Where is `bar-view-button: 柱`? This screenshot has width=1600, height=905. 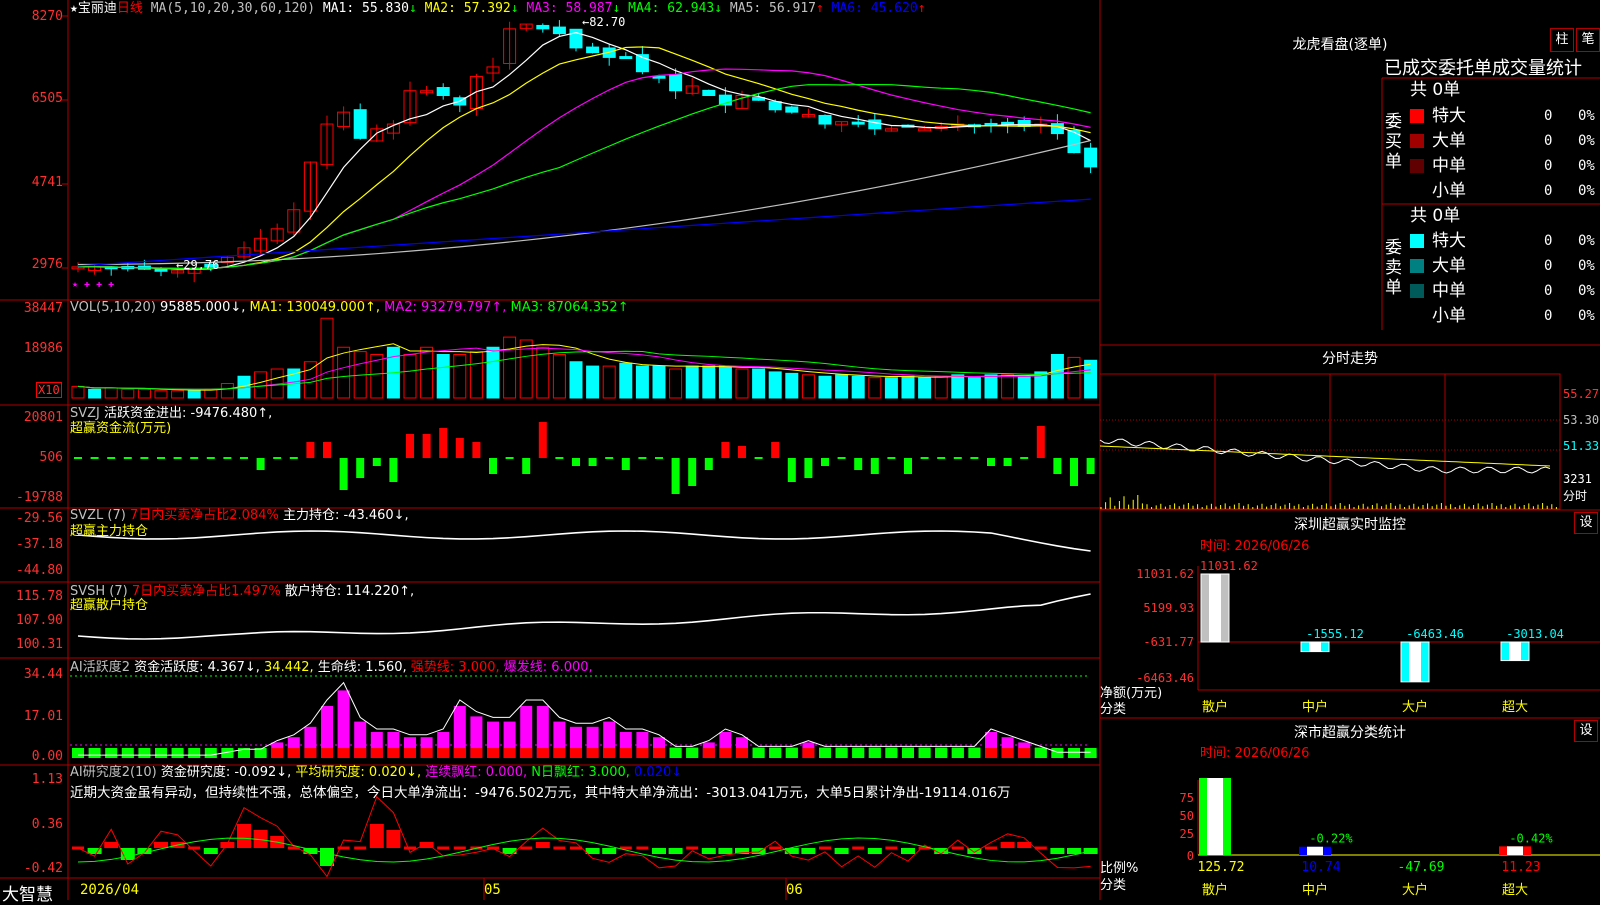 bar-view-button: 柱 is located at coordinates (1562, 40).